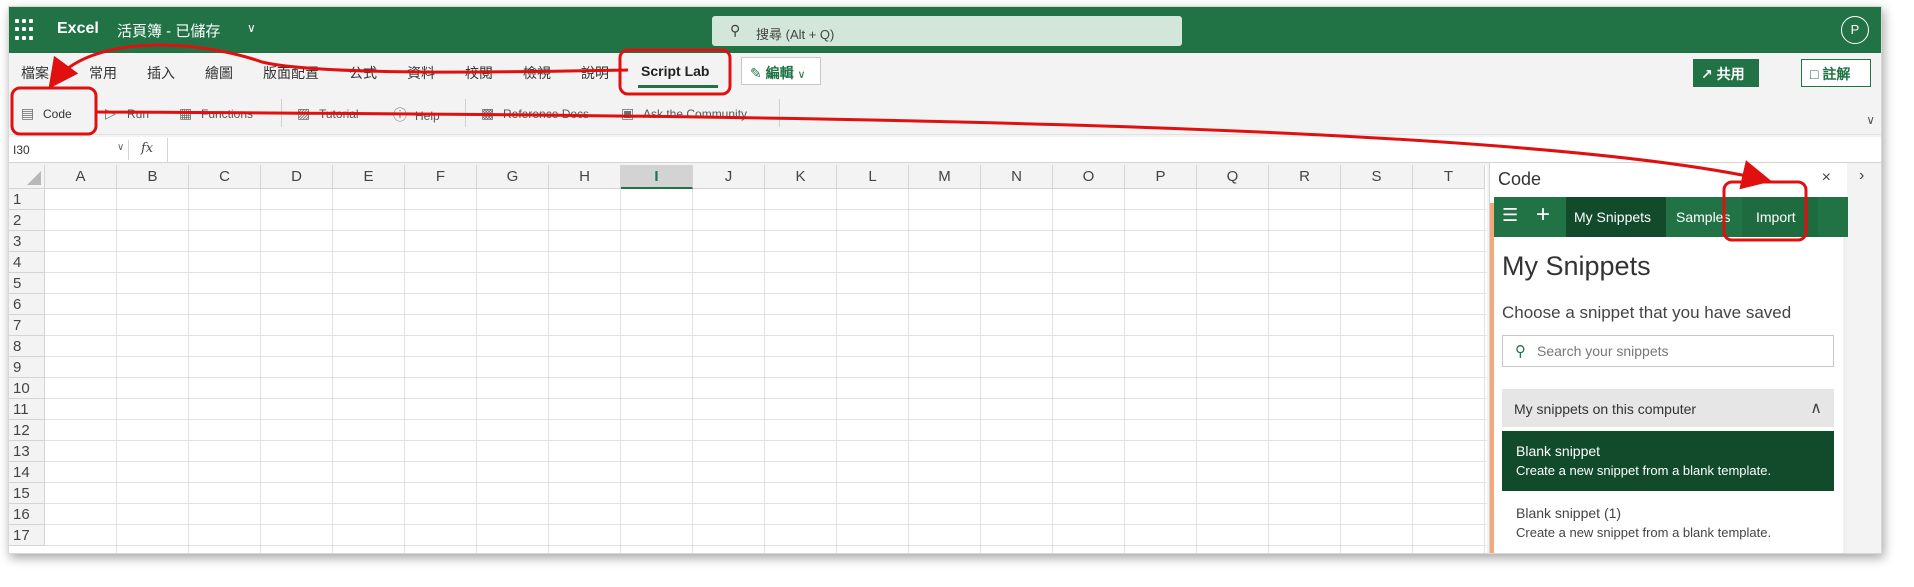  Describe the element at coordinates (628, 113) in the screenshot. I see `chat-icon: ▣` at that location.